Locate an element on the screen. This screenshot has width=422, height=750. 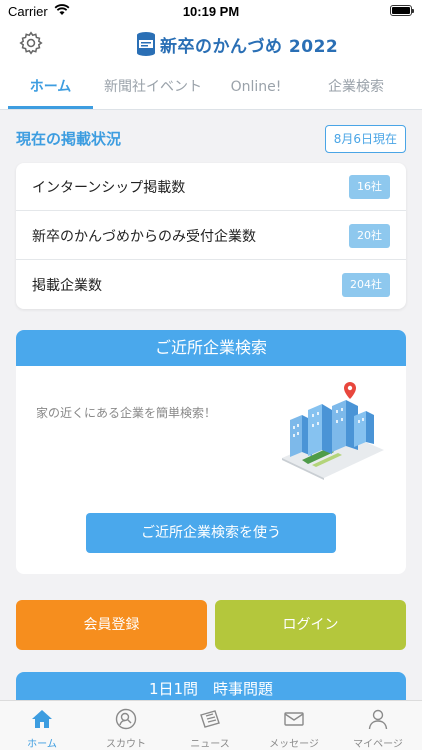
login-button: ログイン is located at coordinates (310, 625).